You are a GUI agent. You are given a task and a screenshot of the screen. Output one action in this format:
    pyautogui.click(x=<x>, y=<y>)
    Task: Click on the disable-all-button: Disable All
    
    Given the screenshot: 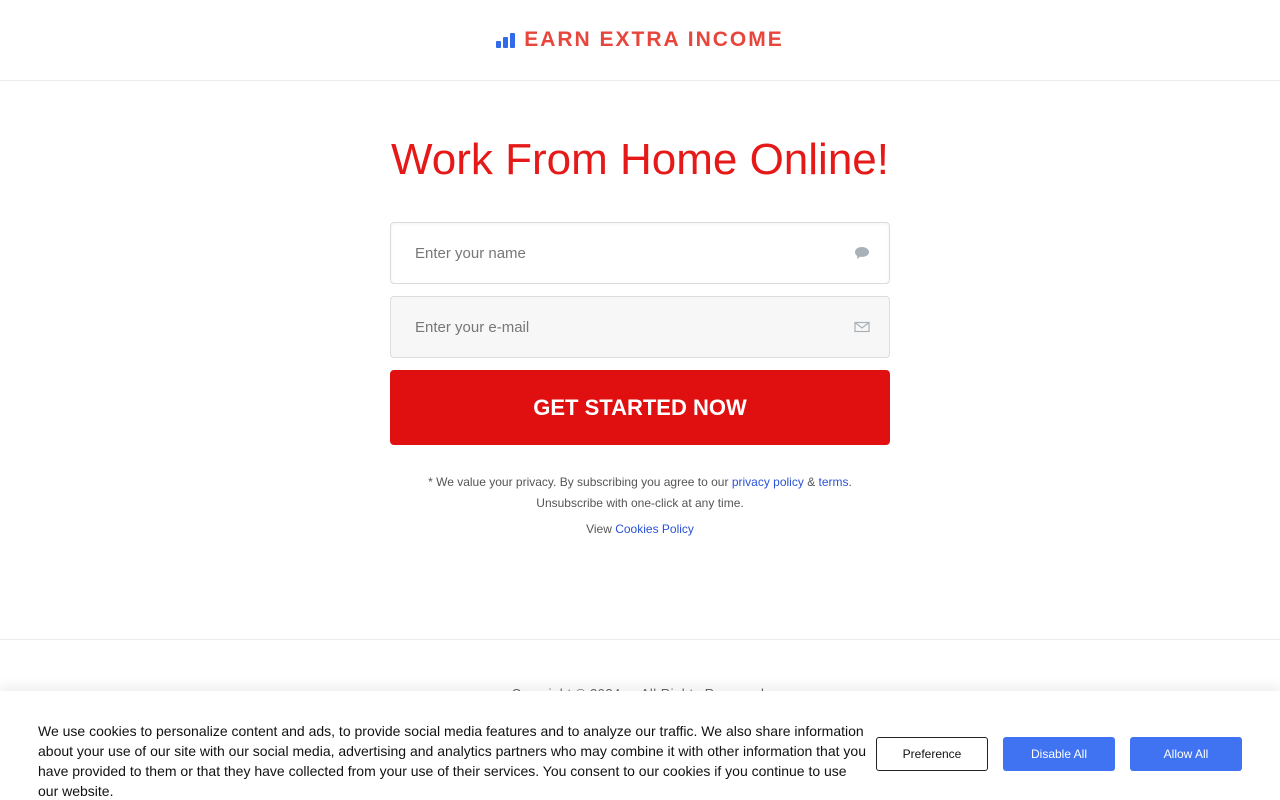 What is the action you would take?
    pyautogui.click(x=1059, y=754)
    